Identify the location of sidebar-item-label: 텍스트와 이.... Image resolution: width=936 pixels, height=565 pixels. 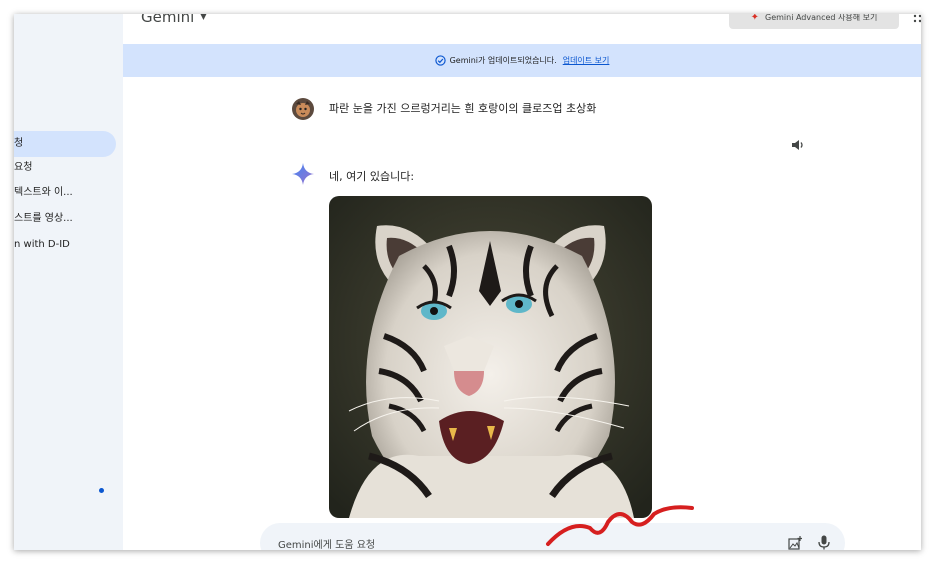
(43, 192).